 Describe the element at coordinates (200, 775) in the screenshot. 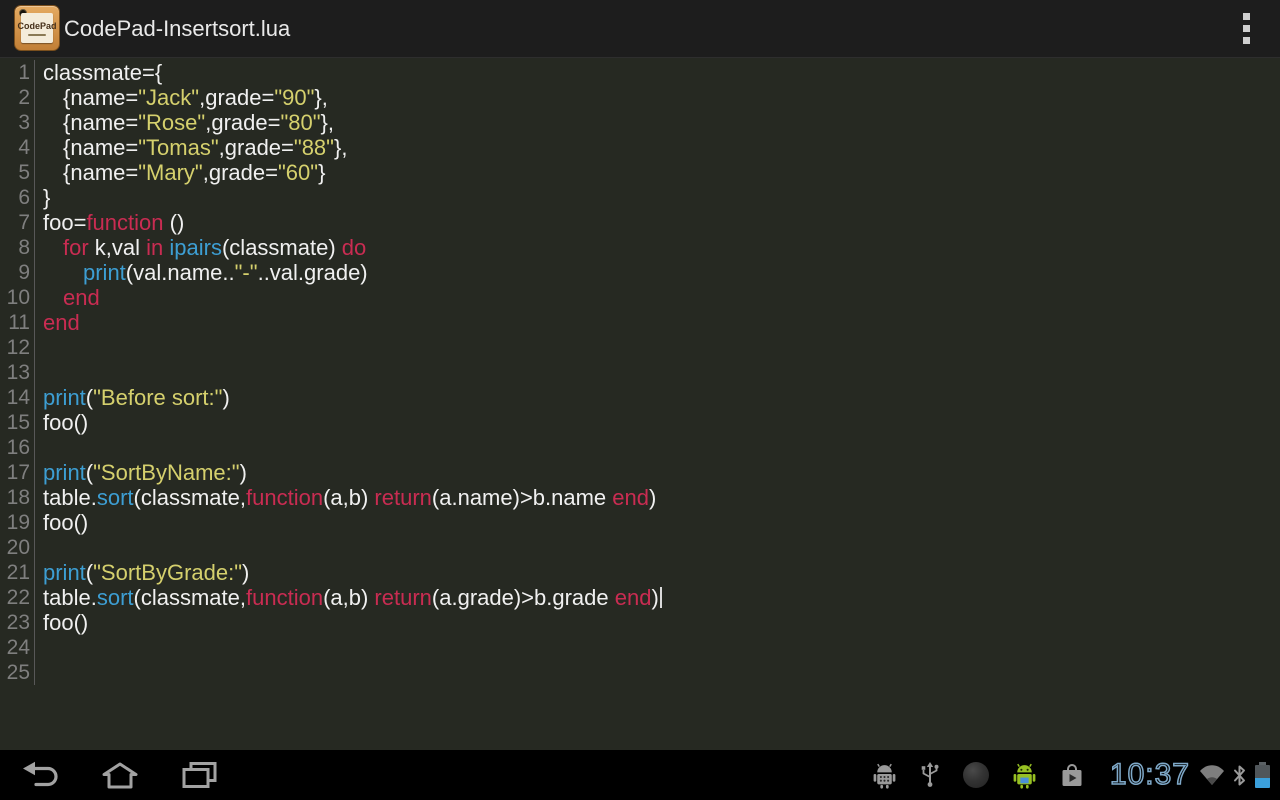

I see `recents-button` at that location.